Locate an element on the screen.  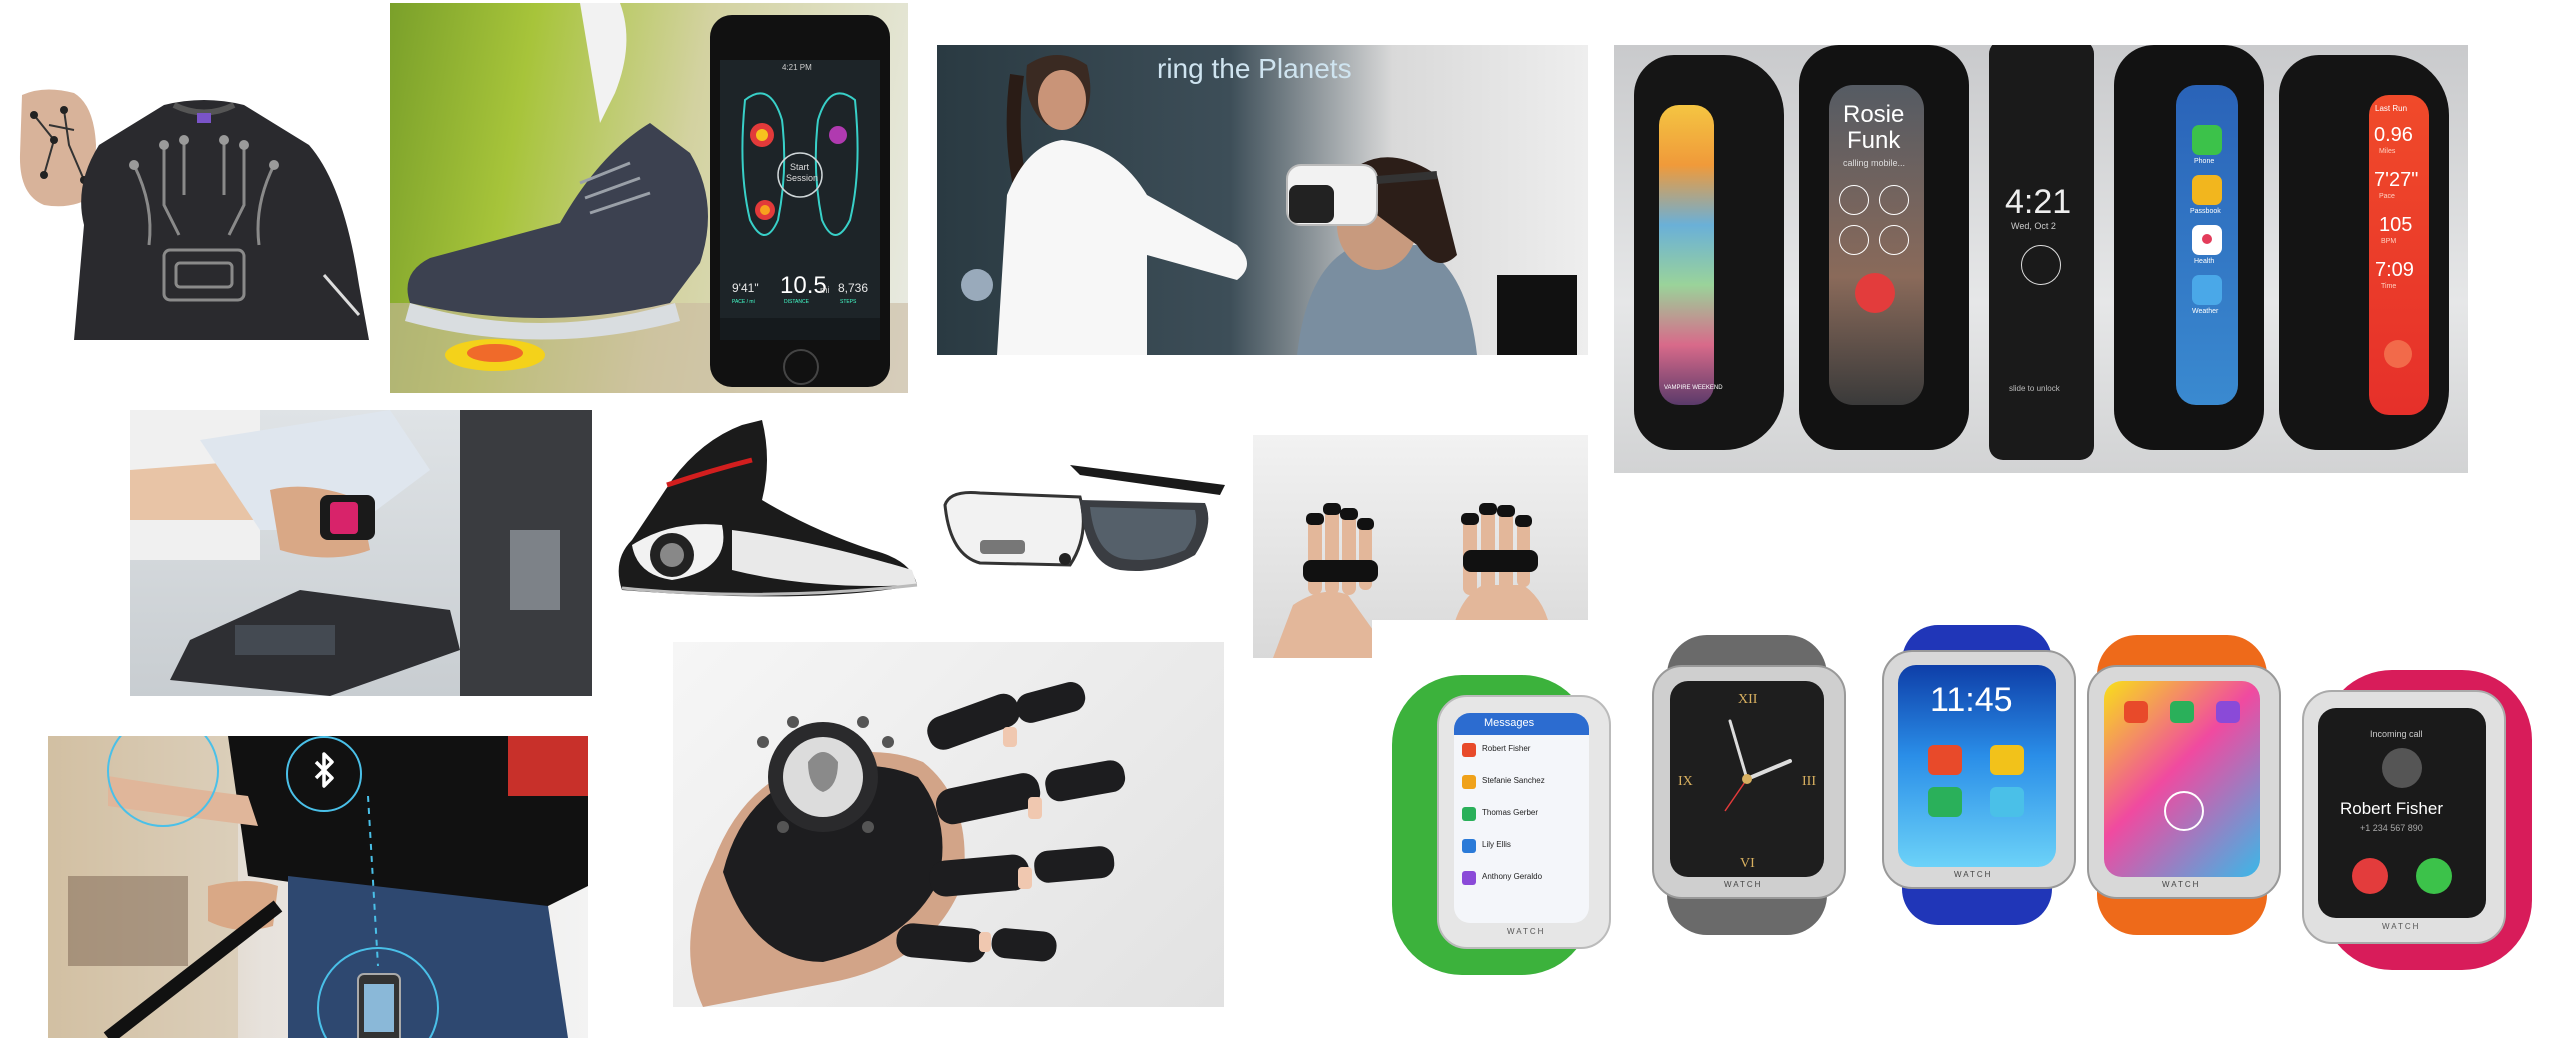
panel-robotic-glove is located at coordinates (948, 824).